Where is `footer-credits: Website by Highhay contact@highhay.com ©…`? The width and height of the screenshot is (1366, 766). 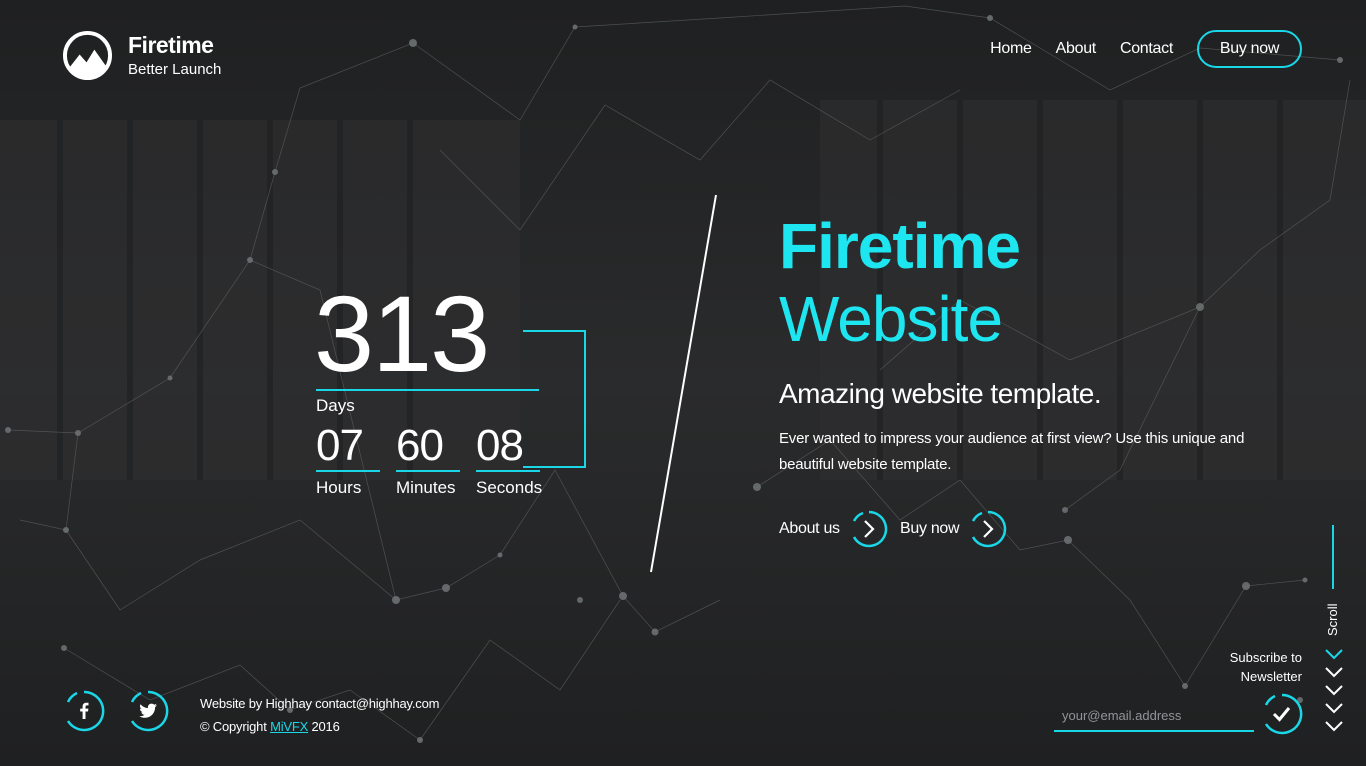 footer-credits: Website by Highhay contact@highhay.com ©… is located at coordinates (319, 715).